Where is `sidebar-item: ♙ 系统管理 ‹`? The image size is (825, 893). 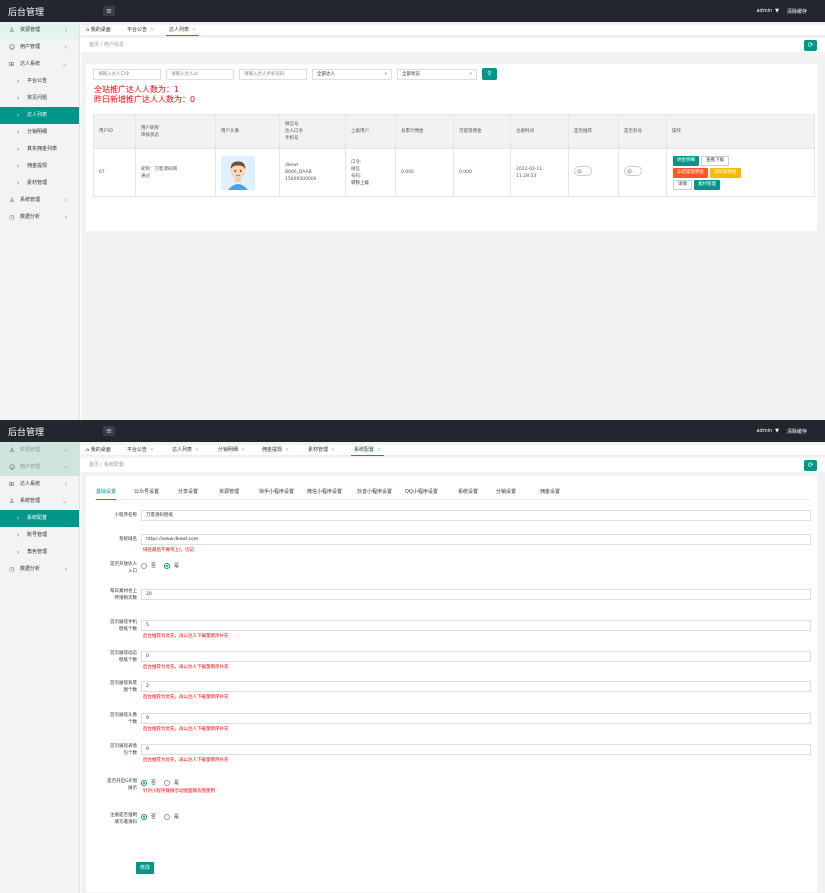 sidebar-item: ♙ 系统管理 ‹ is located at coordinates (39, 200).